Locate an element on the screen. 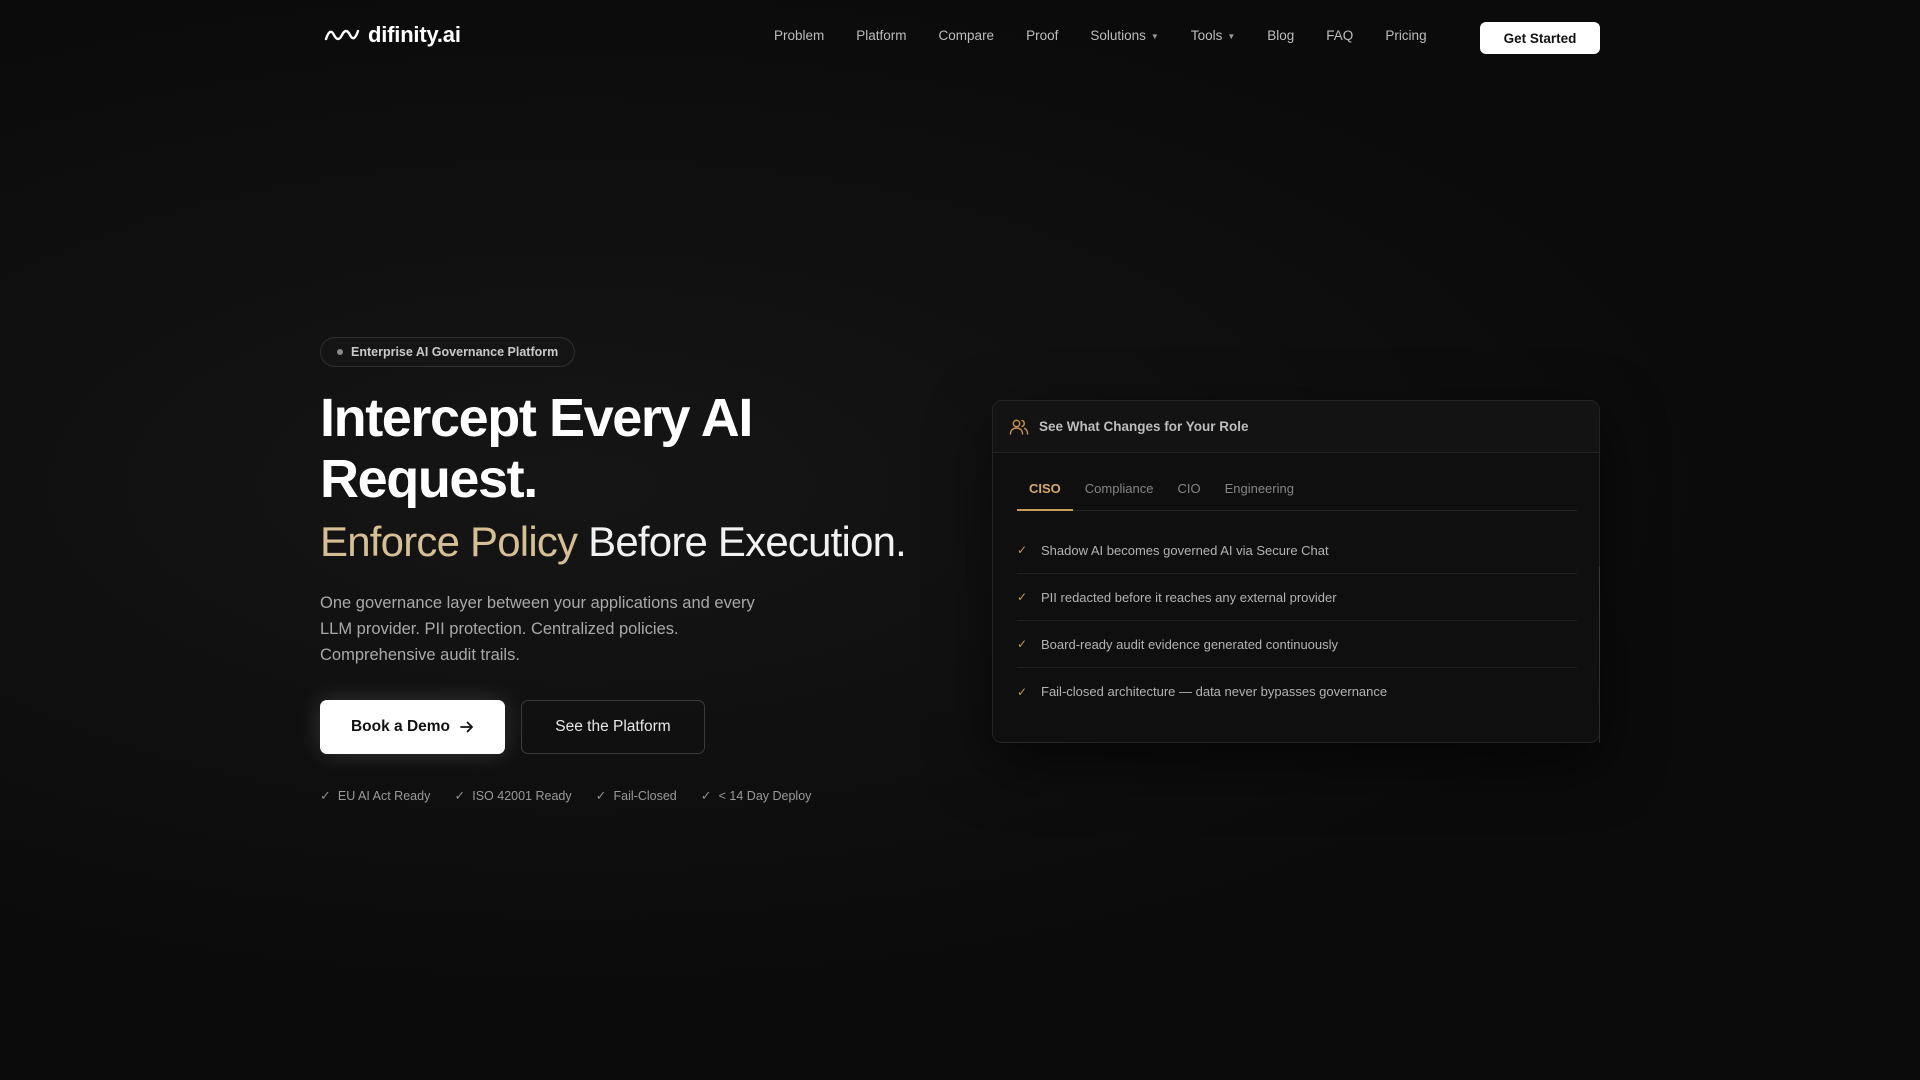  nav-link-label: Problem is located at coordinates (799, 35).